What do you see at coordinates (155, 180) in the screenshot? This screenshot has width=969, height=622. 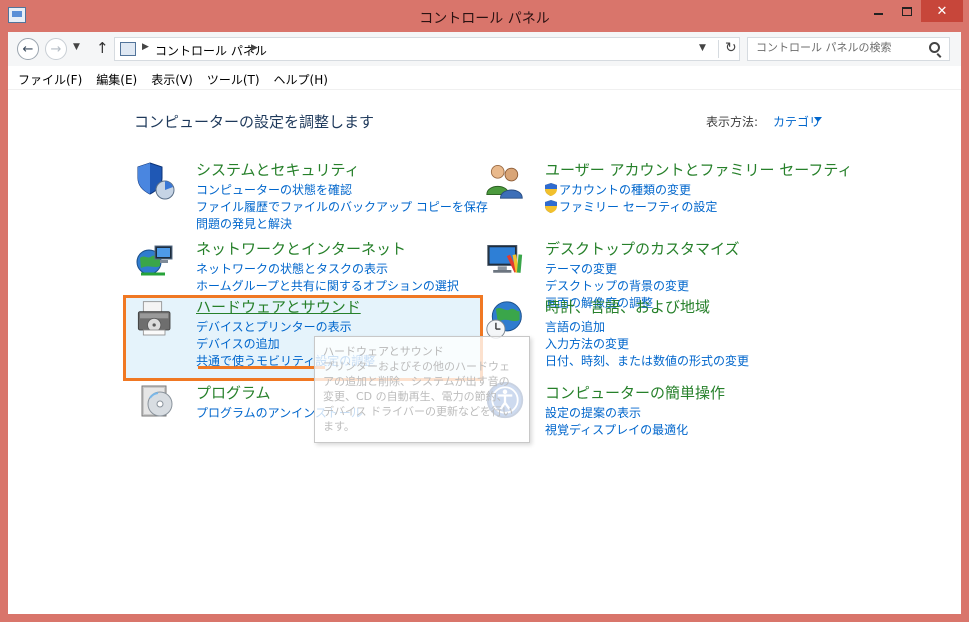 I see `shield-icon` at bounding box center [155, 180].